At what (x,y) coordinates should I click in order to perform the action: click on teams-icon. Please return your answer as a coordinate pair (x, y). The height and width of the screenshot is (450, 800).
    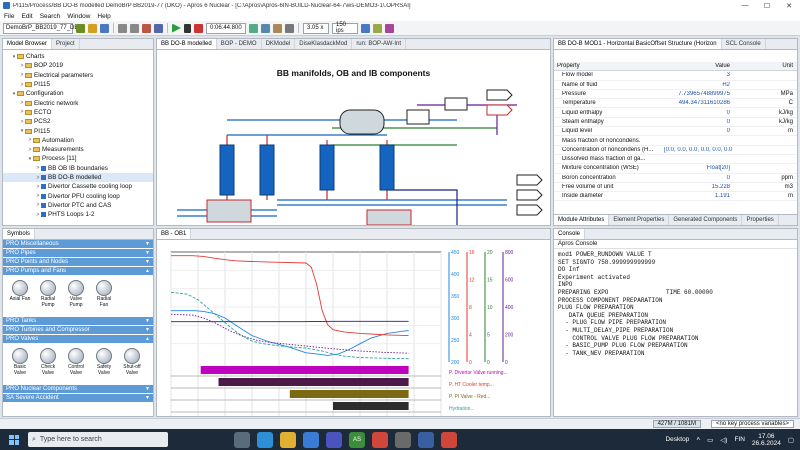
    Looking at the image, I should click on (334, 439).